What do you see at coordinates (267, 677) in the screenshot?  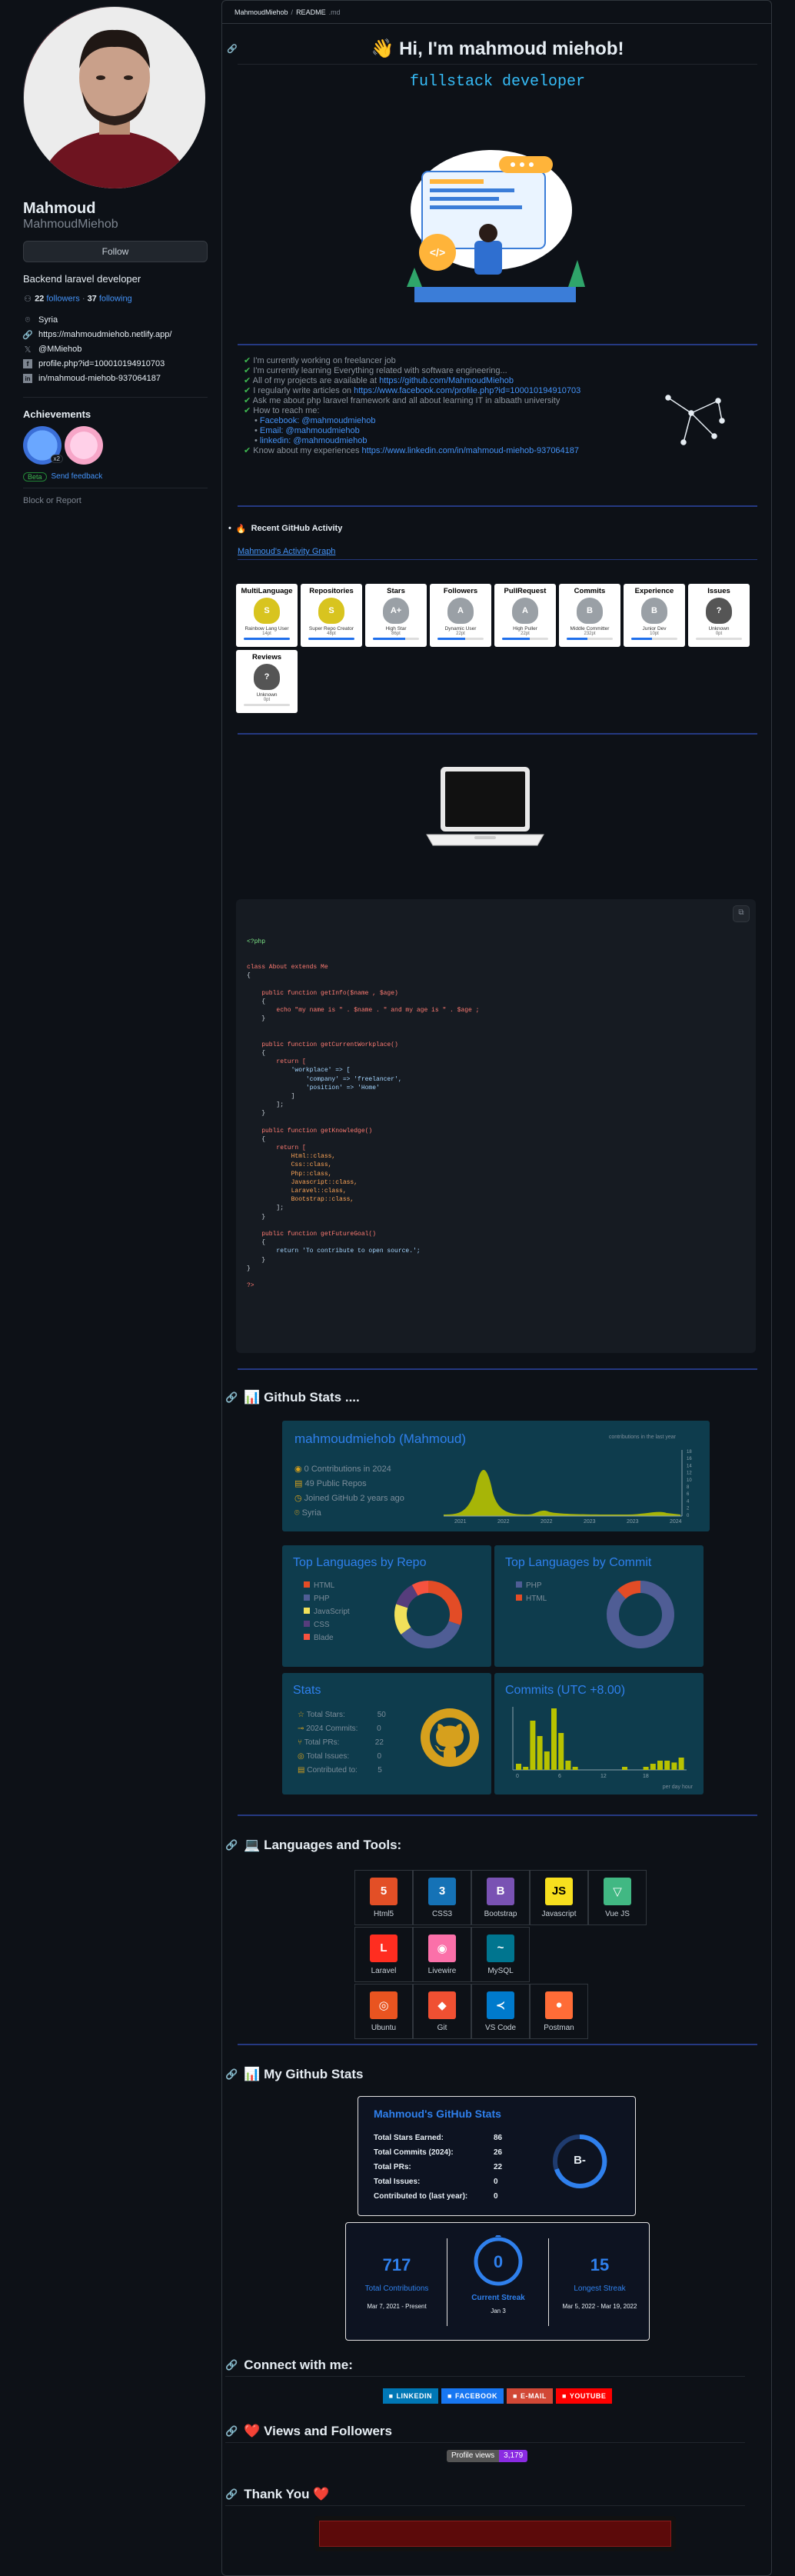 I see `trophy-cup-icon: ?` at bounding box center [267, 677].